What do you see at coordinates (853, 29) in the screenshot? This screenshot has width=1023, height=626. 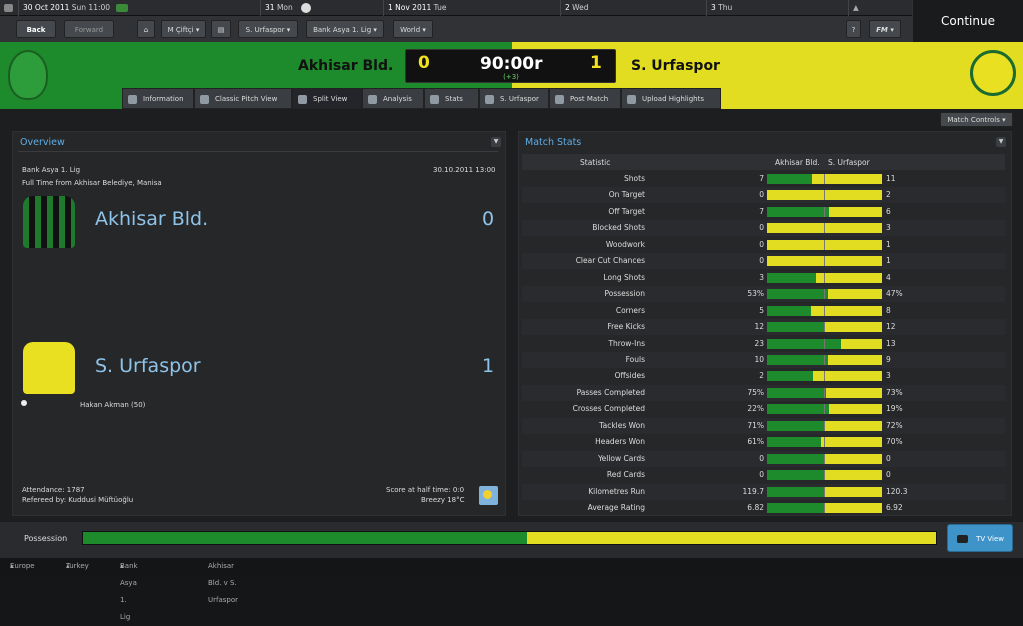 I see `help-button: ?` at bounding box center [853, 29].